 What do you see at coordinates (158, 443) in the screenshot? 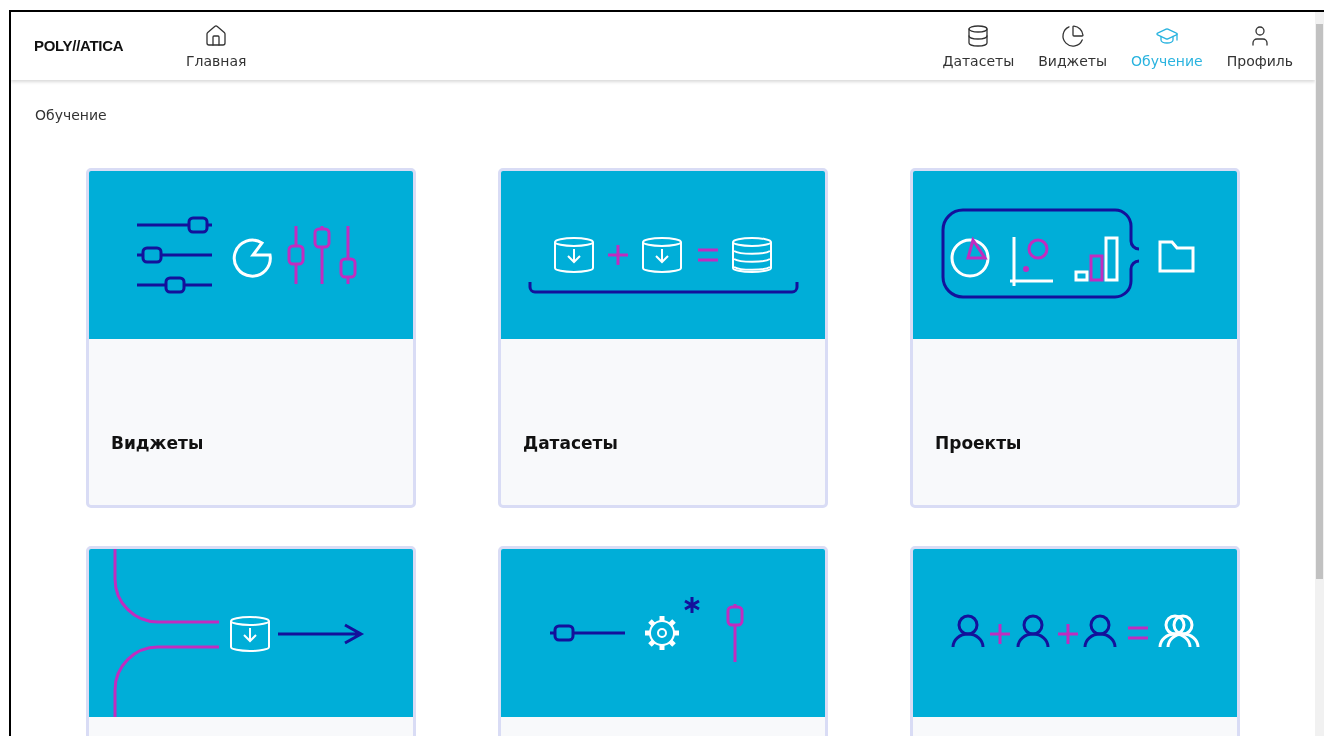
I see `card-title: Виджеты` at bounding box center [158, 443].